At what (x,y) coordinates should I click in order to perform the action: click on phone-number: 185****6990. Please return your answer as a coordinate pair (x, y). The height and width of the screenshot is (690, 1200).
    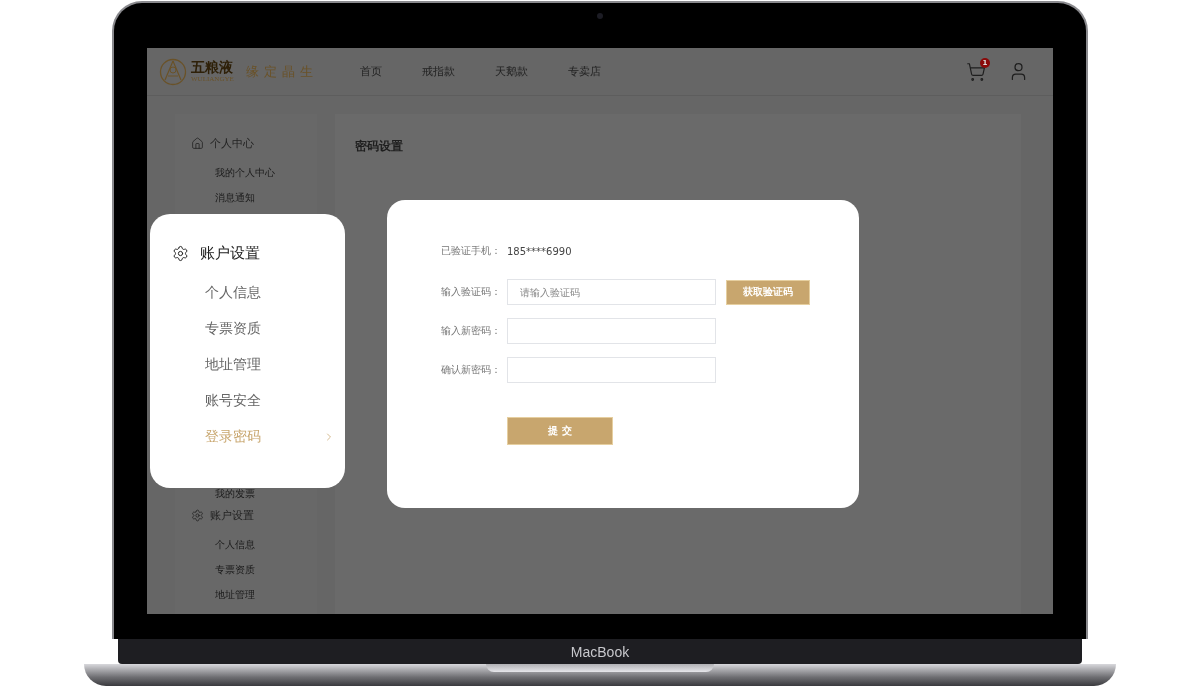
    Looking at the image, I should click on (539, 251).